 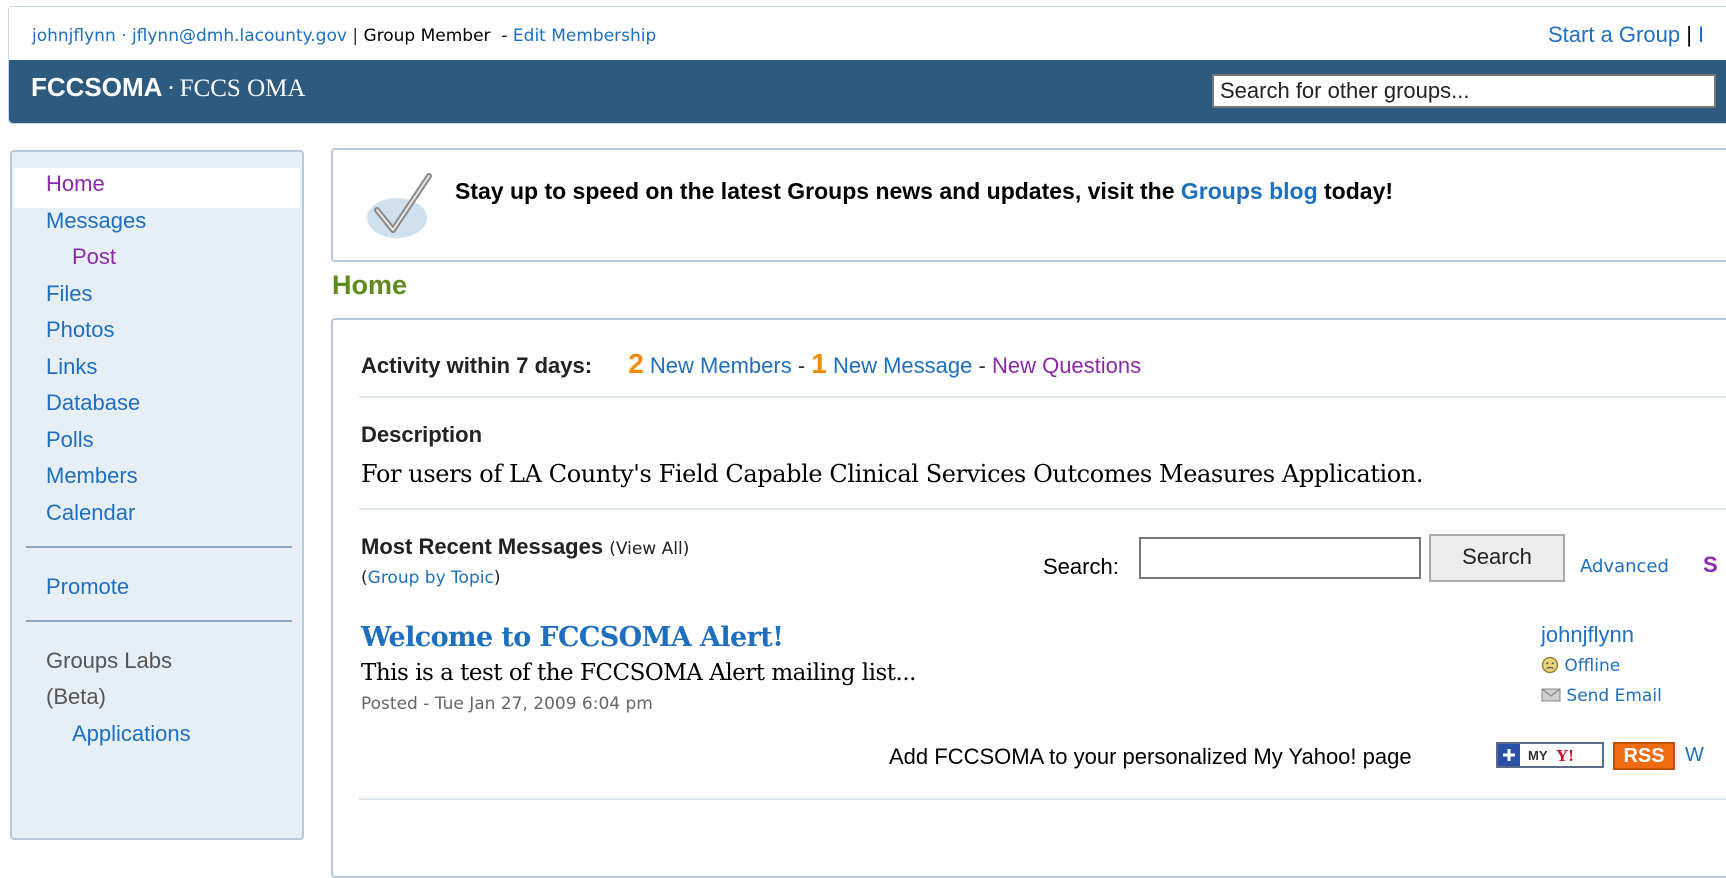 I want to click on sidebar-item-members: Members, so click(x=92, y=476).